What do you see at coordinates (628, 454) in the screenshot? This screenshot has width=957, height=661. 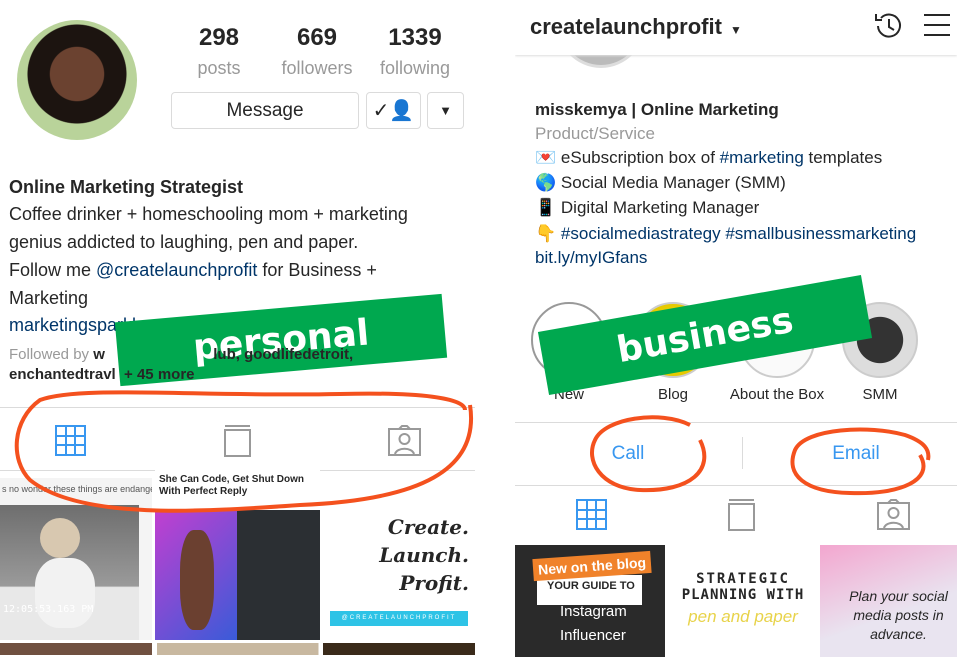 I see `call-button: Call` at bounding box center [628, 454].